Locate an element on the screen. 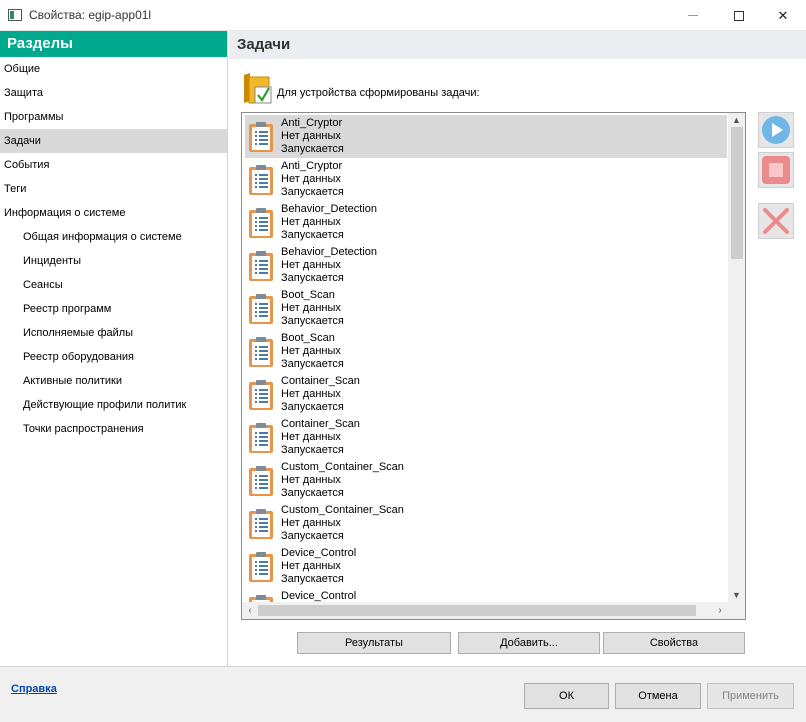 The height and width of the screenshot is (722, 806). horizontal-scrollbar: ‹ › is located at coordinates (493, 610).